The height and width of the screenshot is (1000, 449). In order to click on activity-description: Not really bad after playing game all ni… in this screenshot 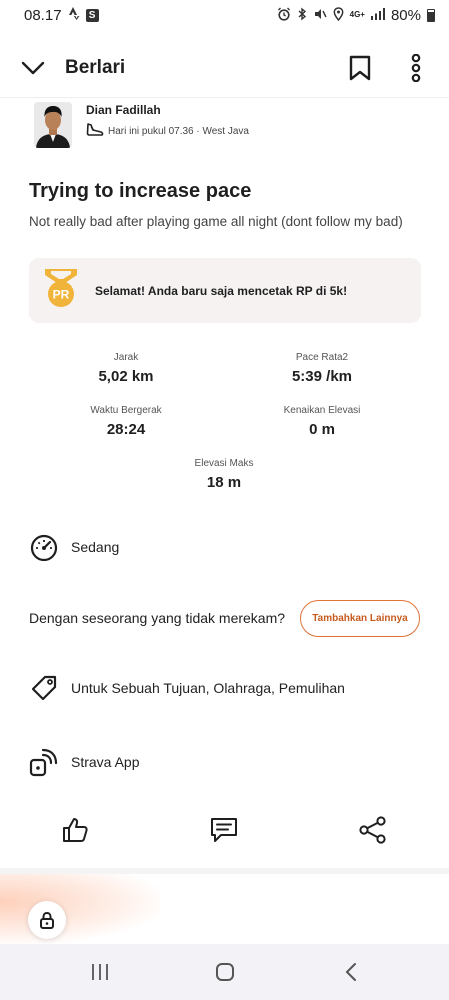, I will do `click(216, 221)`.